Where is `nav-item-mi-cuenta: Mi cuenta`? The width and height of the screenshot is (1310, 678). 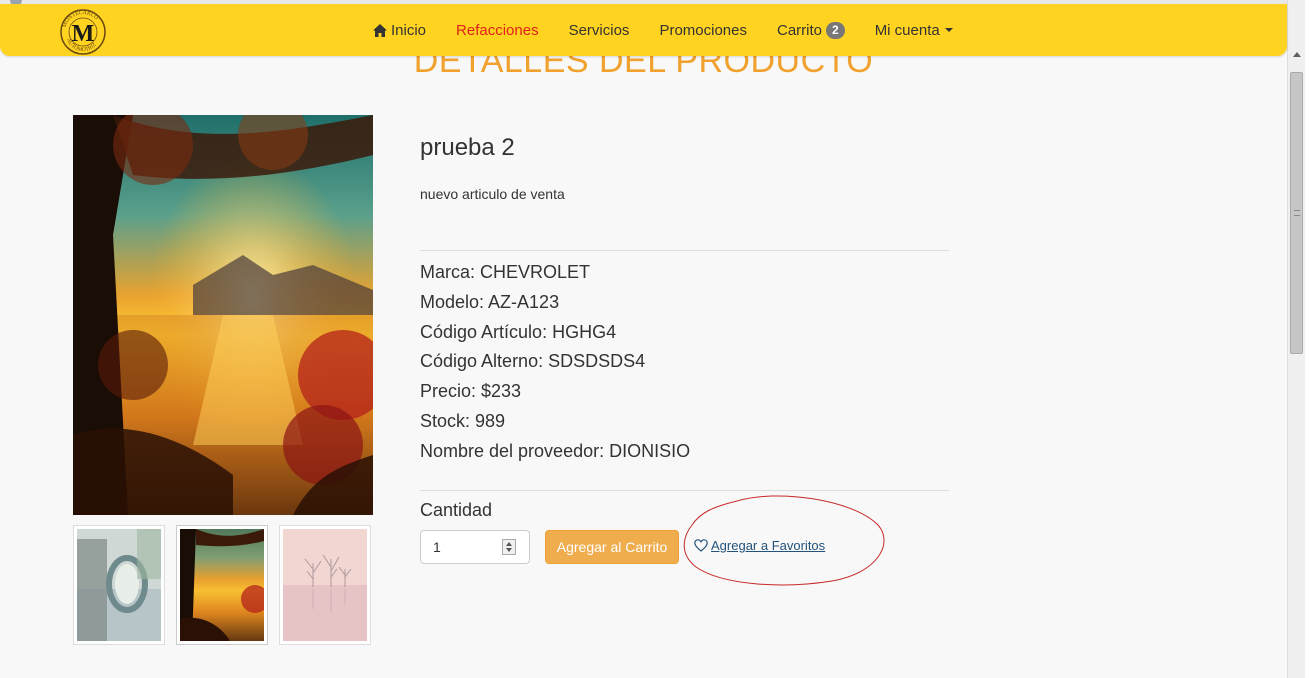 nav-item-mi-cuenta: Mi cuenta is located at coordinates (914, 30).